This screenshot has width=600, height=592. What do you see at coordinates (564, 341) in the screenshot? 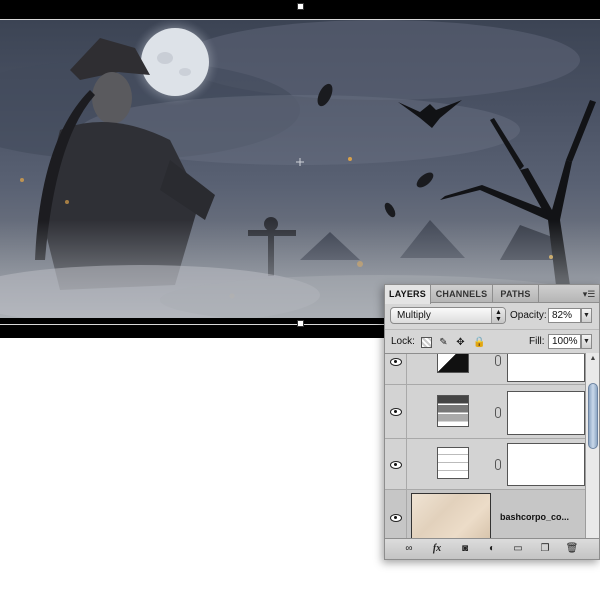
I see `fill-input: 100%` at bounding box center [564, 341].